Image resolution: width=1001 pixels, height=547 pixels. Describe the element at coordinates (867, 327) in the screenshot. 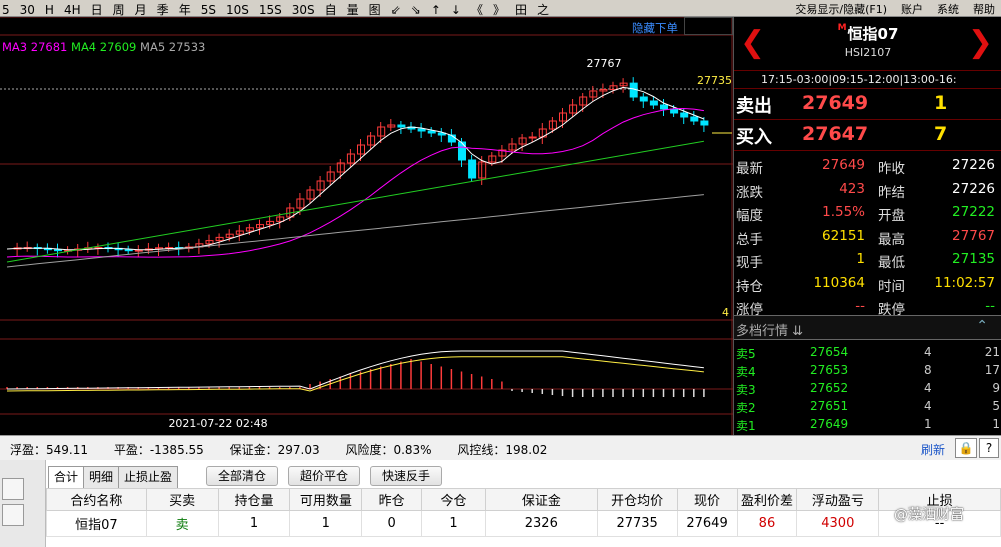

I see `depth-header: 多档行情 ⇊ ⌃` at that location.